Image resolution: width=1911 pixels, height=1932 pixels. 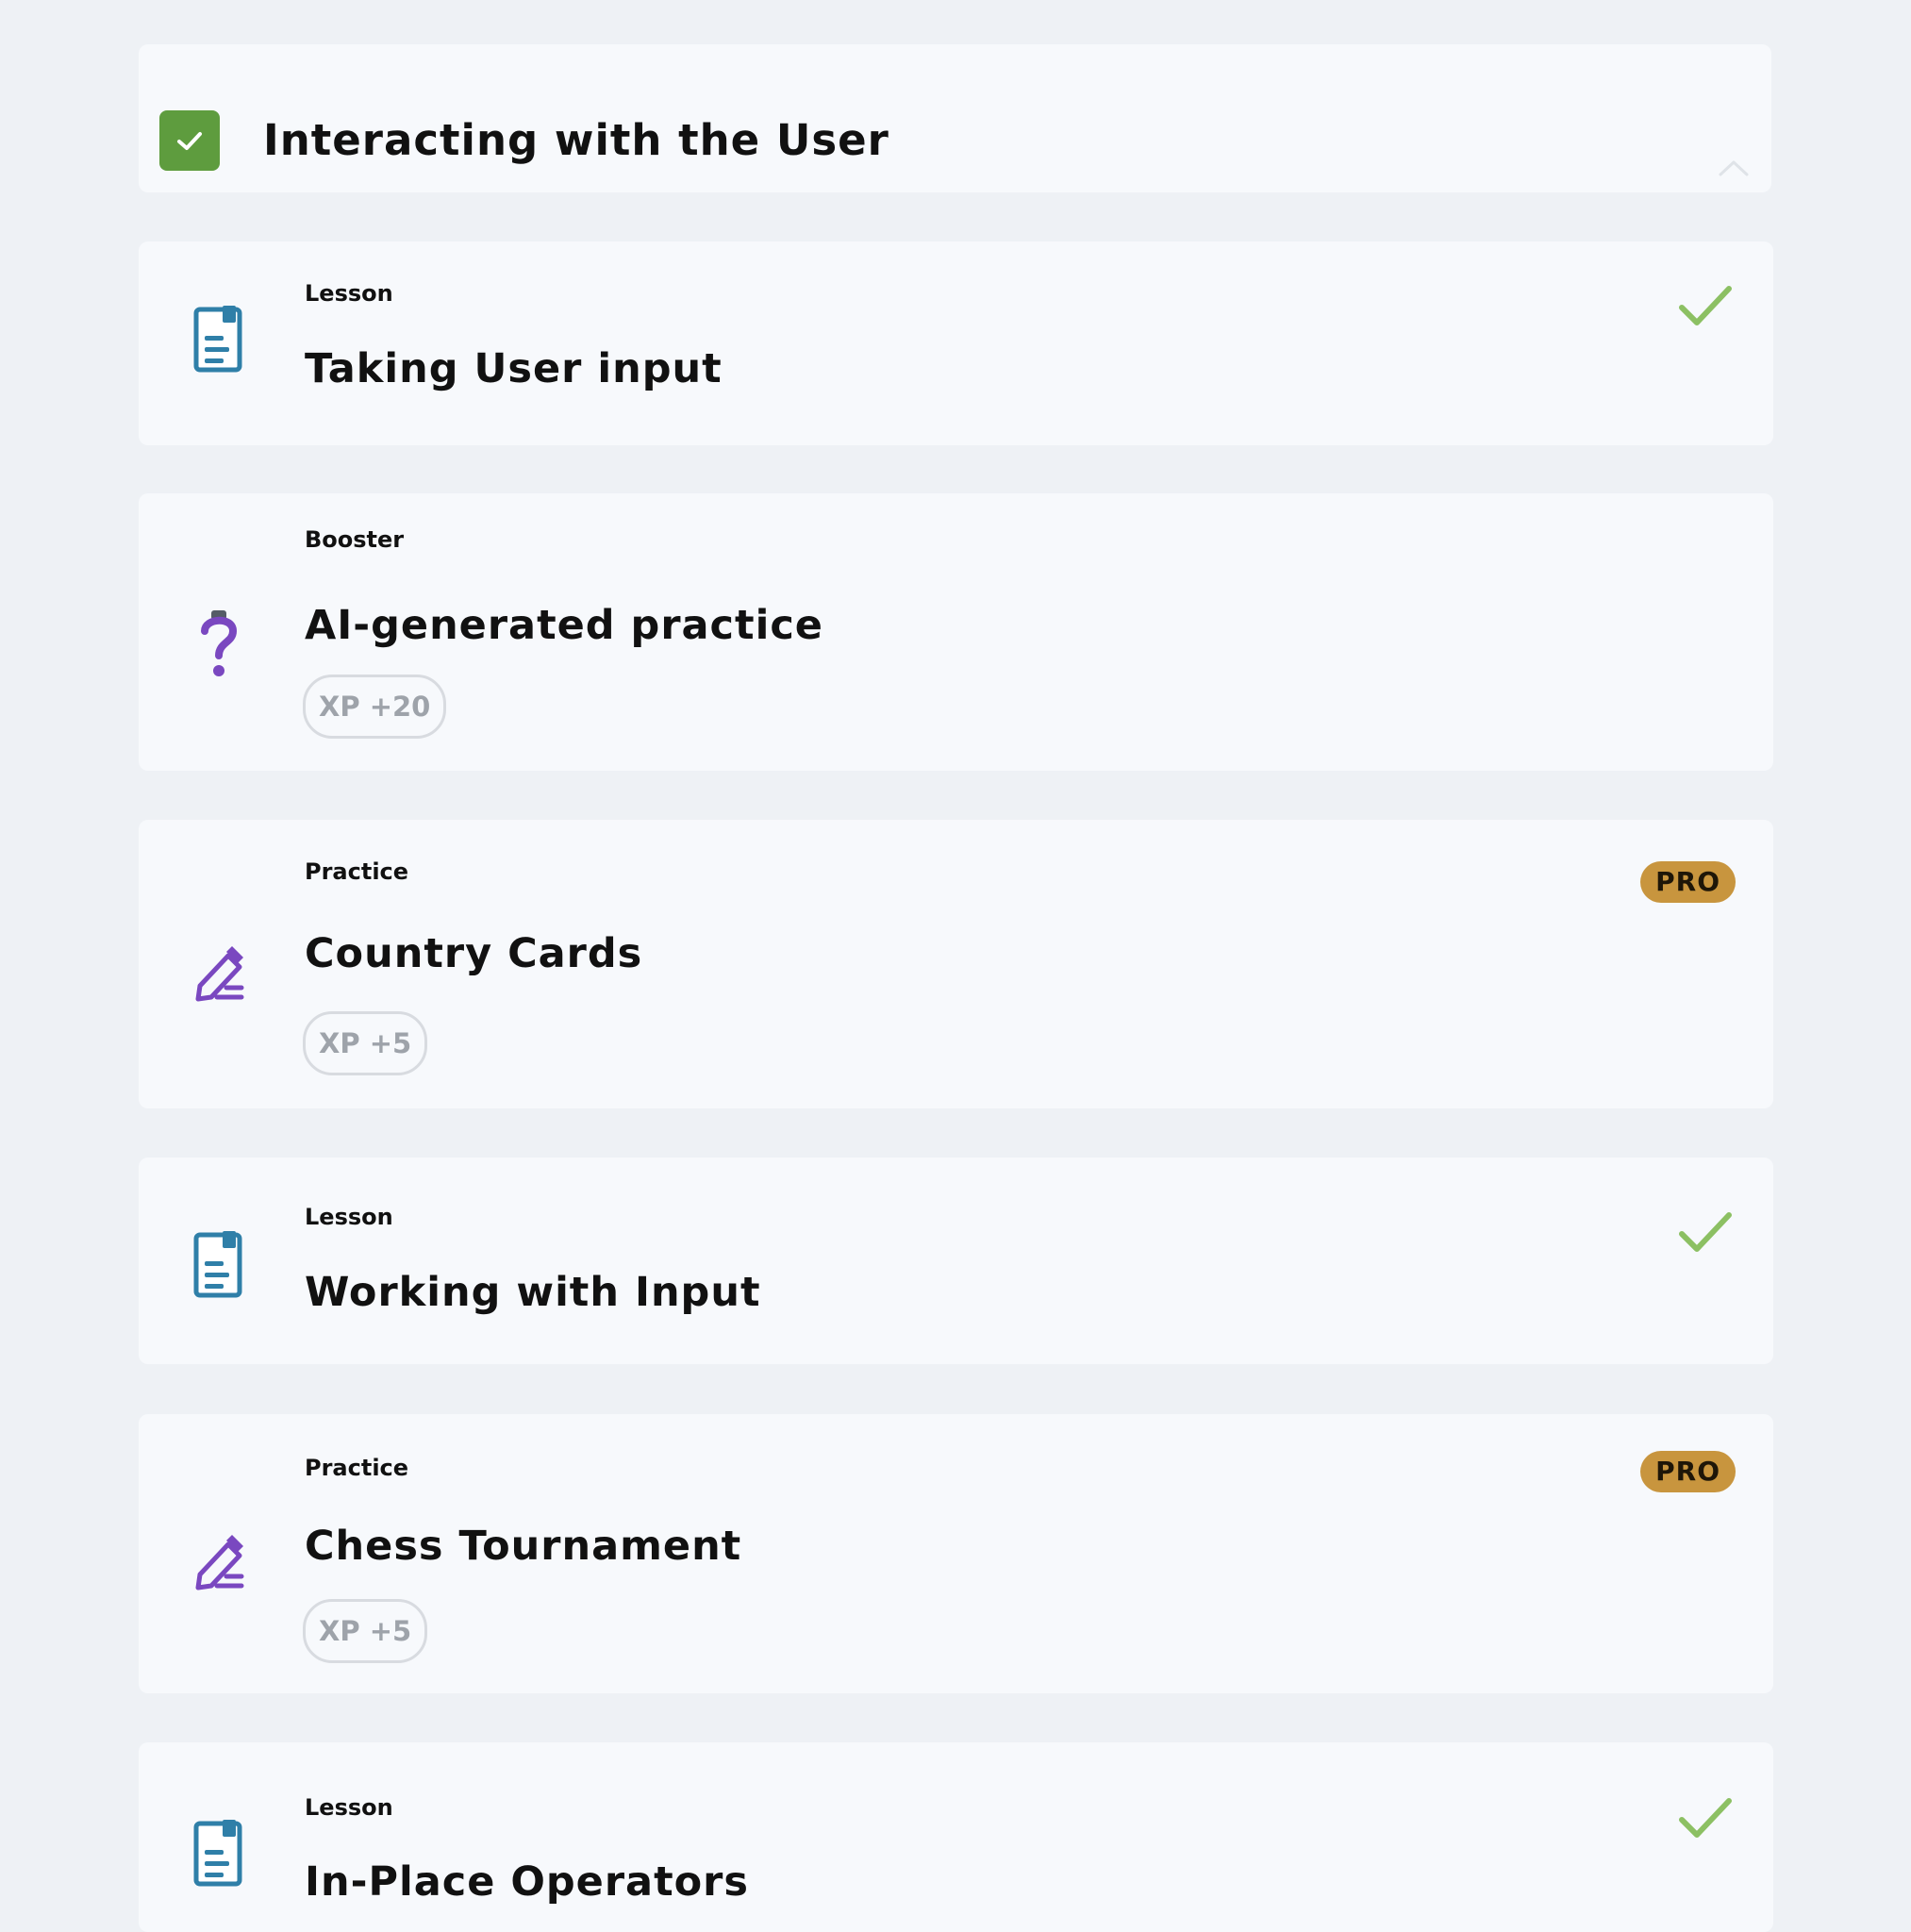 What do you see at coordinates (219, 643) in the screenshot?
I see `question-icon` at bounding box center [219, 643].